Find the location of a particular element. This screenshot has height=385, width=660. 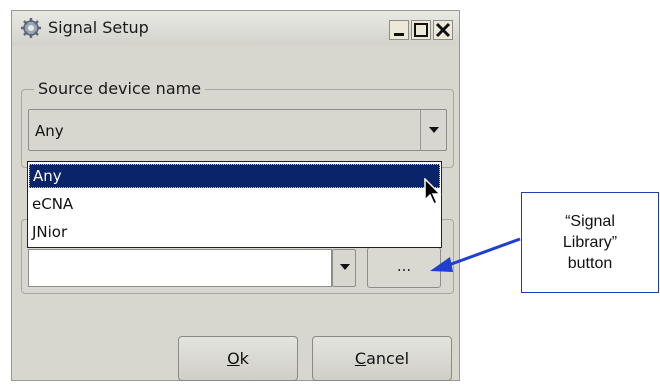

cancel-button: Cancel is located at coordinates (382, 358).